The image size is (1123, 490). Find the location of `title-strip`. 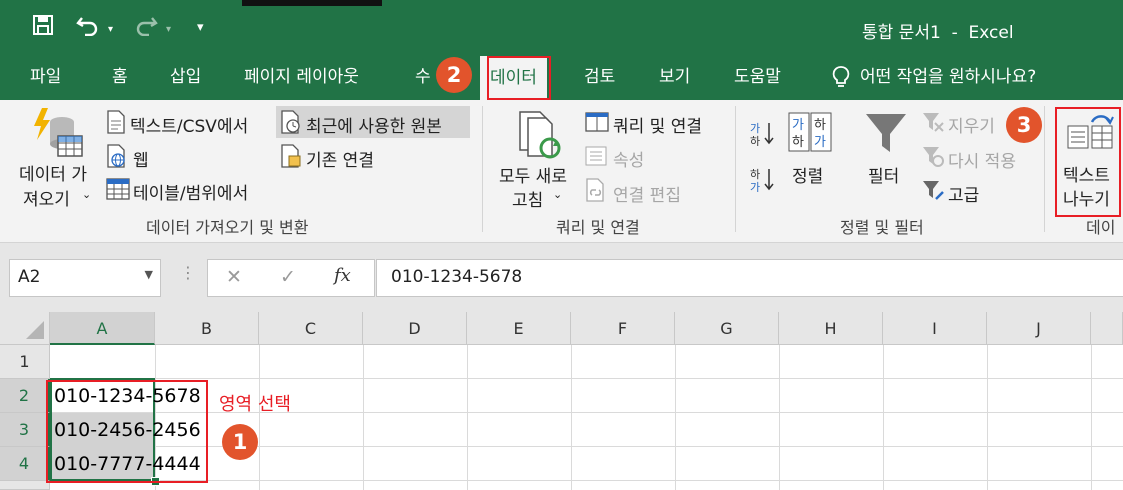

title-strip is located at coordinates (312, 3).